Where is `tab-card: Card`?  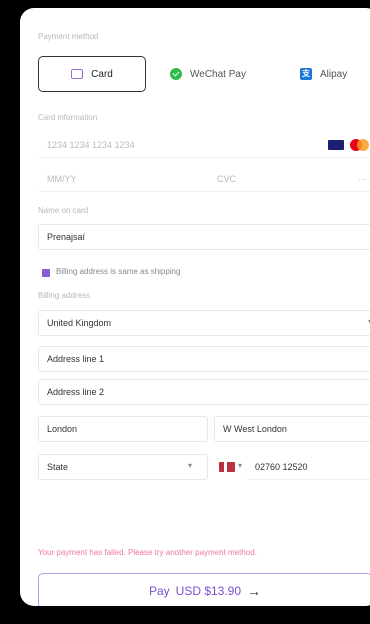 tab-card: Card is located at coordinates (92, 74).